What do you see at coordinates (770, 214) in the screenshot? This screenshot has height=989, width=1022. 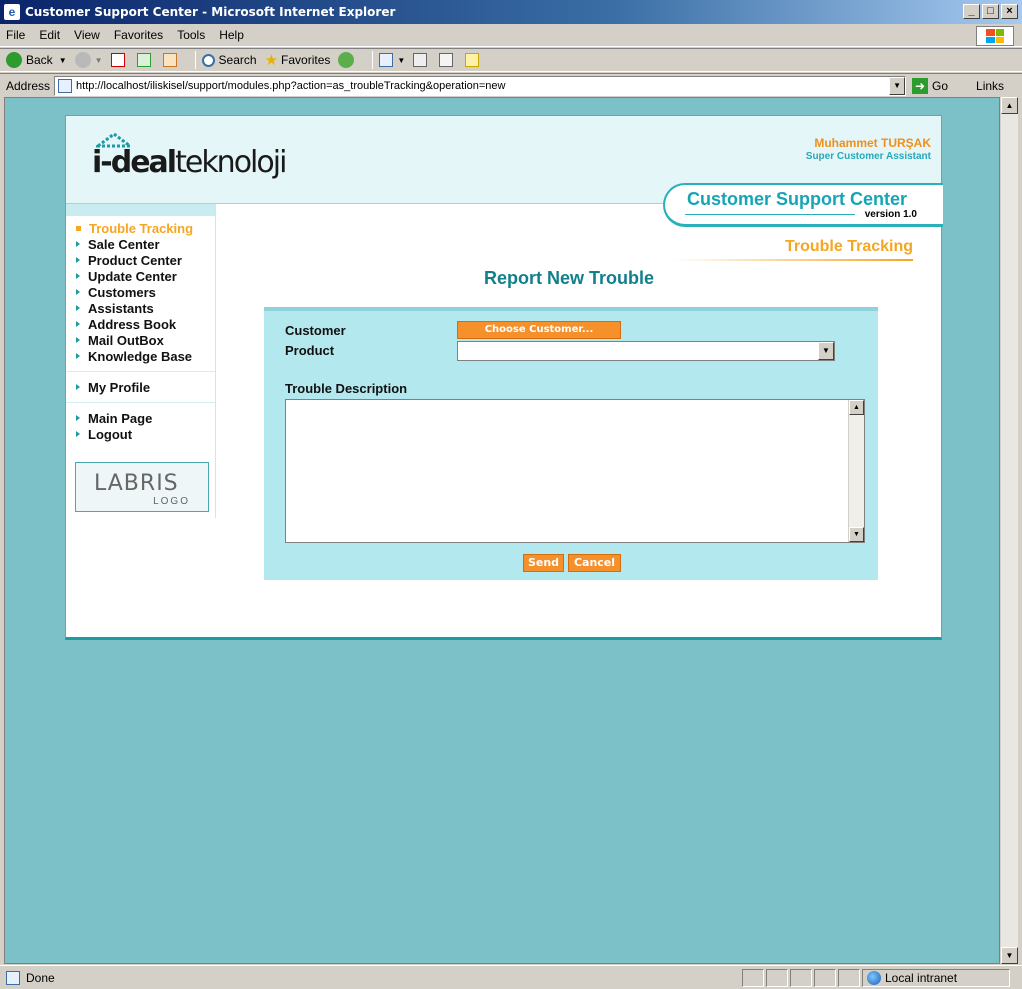 I see `app-title-underline` at bounding box center [770, 214].